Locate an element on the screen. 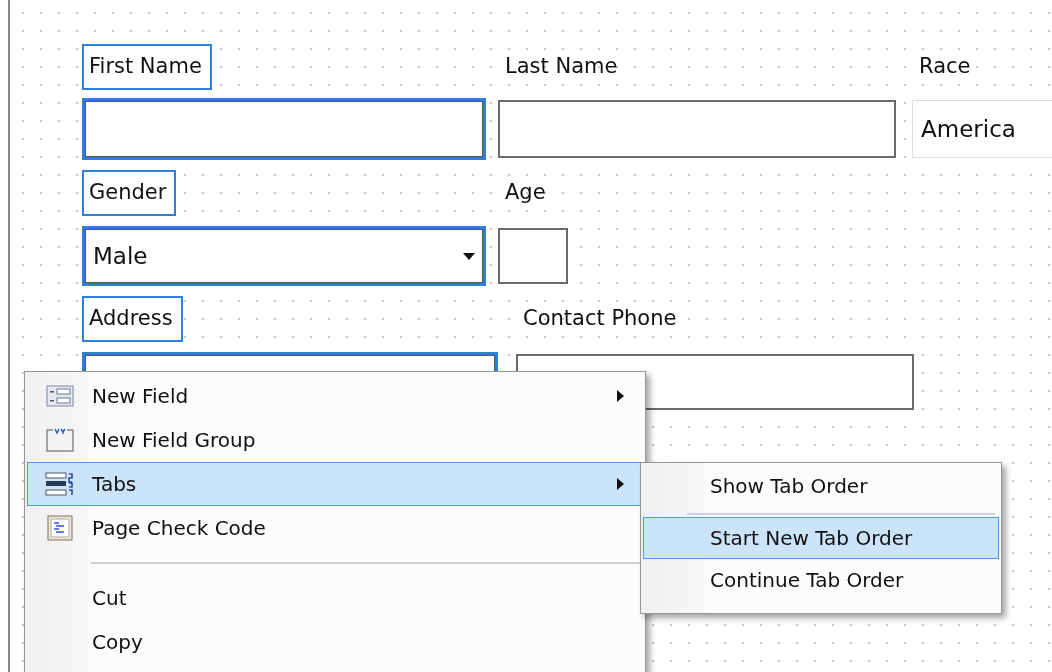 This screenshot has height=672, width=1052. field-label: Gender is located at coordinates (129, 193).